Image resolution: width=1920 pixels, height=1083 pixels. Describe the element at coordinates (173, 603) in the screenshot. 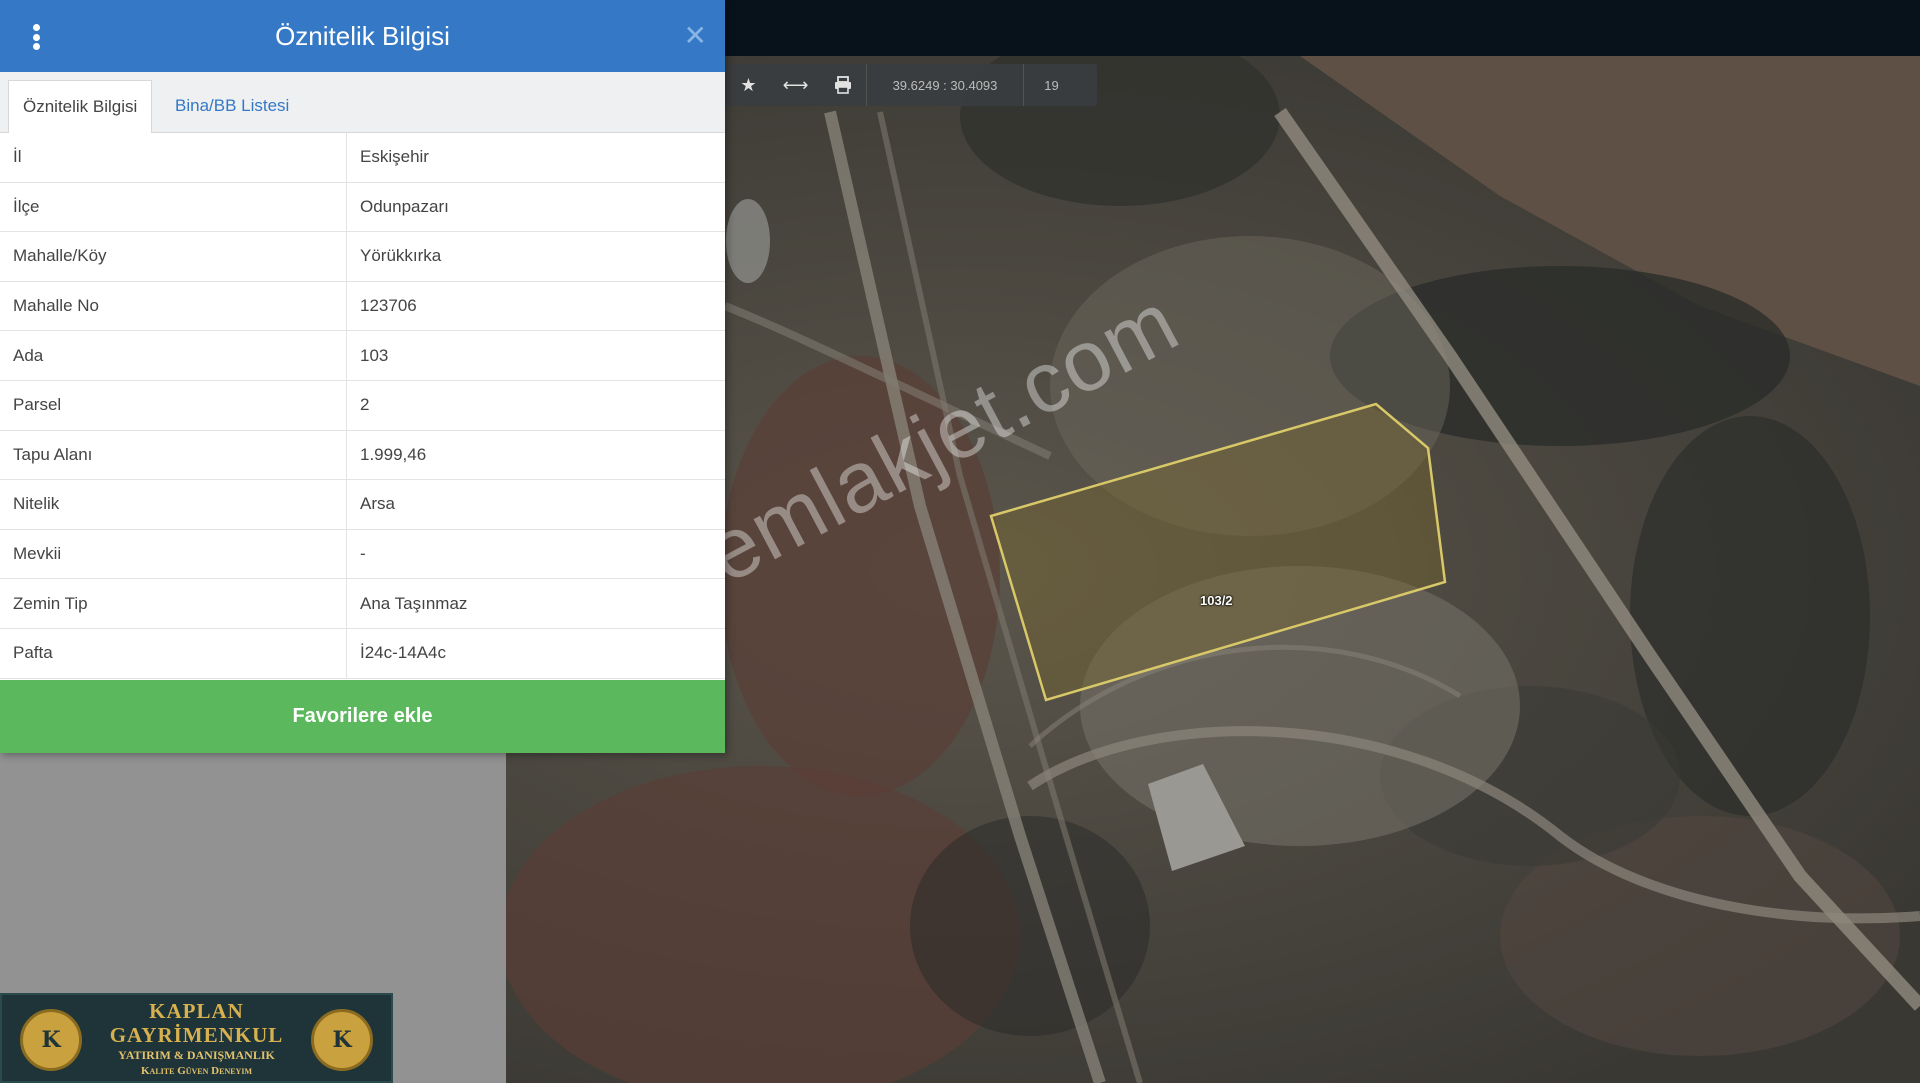

I see `row-key: Zemin Tip` at that location.